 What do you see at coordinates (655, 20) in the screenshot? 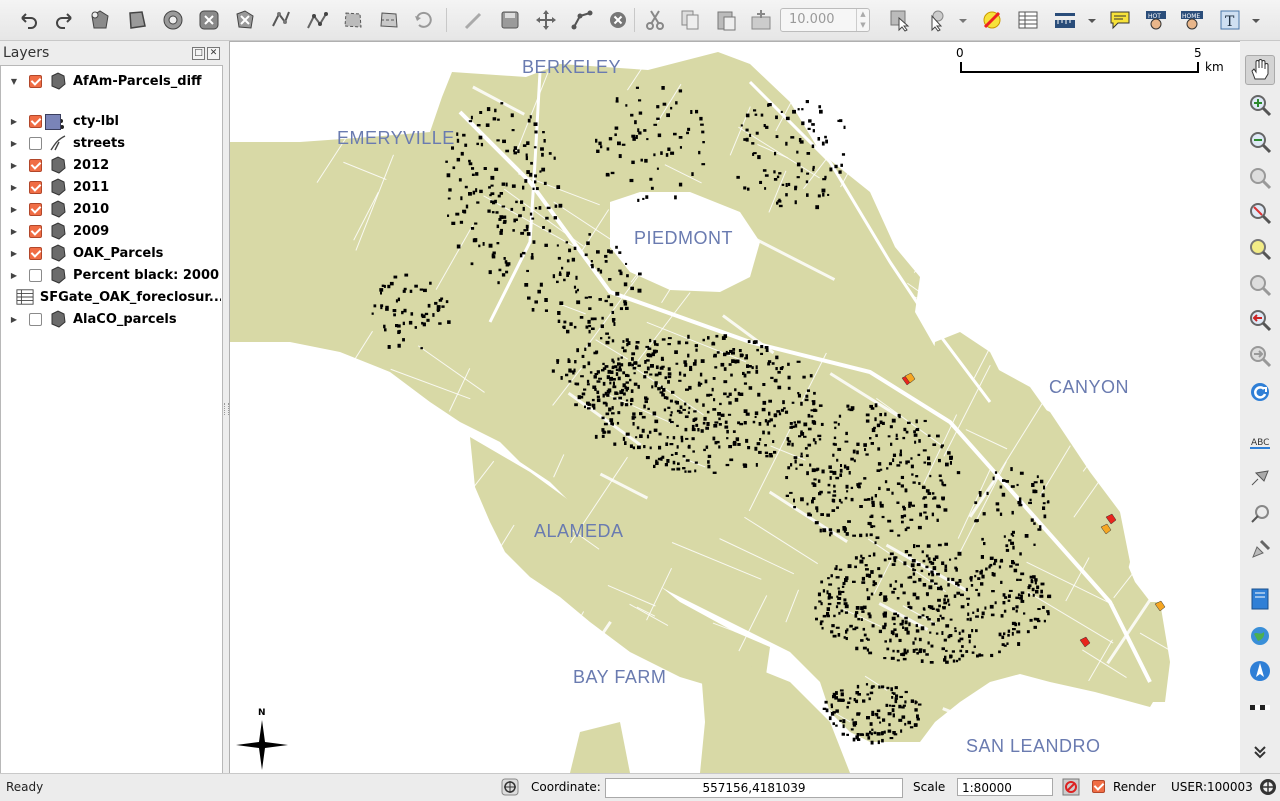
I see `cut-icon` at bounding box center [655, 20].